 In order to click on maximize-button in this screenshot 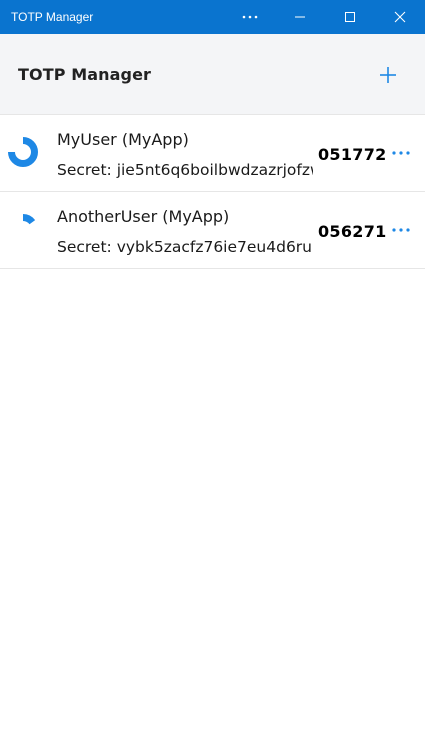, I will do `click(350, 17)`.